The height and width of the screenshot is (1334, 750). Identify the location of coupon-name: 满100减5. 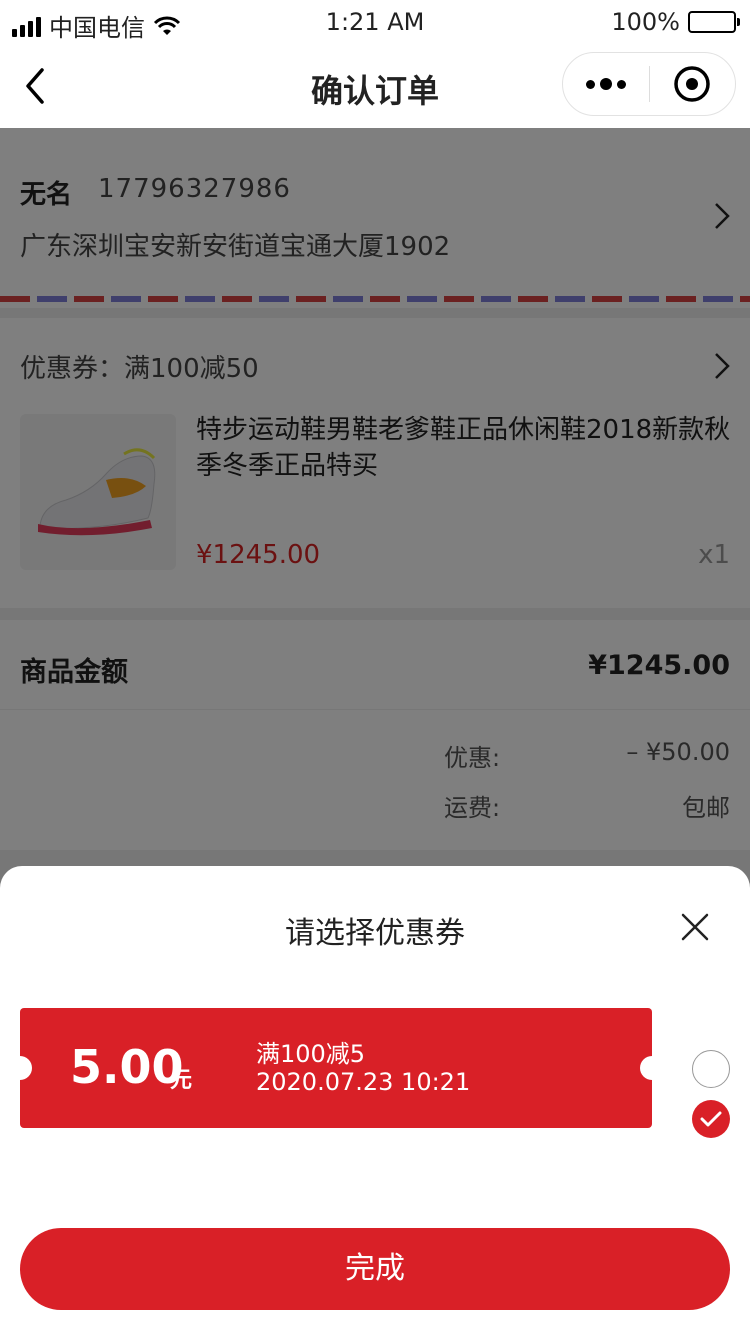
(311, 1054).